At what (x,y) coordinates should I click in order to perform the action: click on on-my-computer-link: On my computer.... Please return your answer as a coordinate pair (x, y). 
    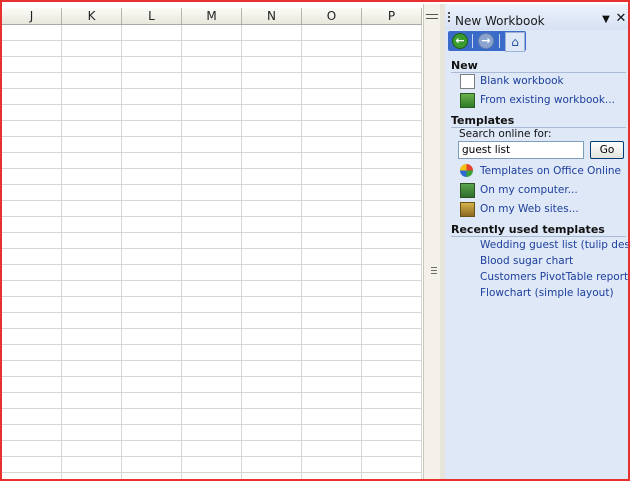
    Looking at the image, I should click on (529, 190).